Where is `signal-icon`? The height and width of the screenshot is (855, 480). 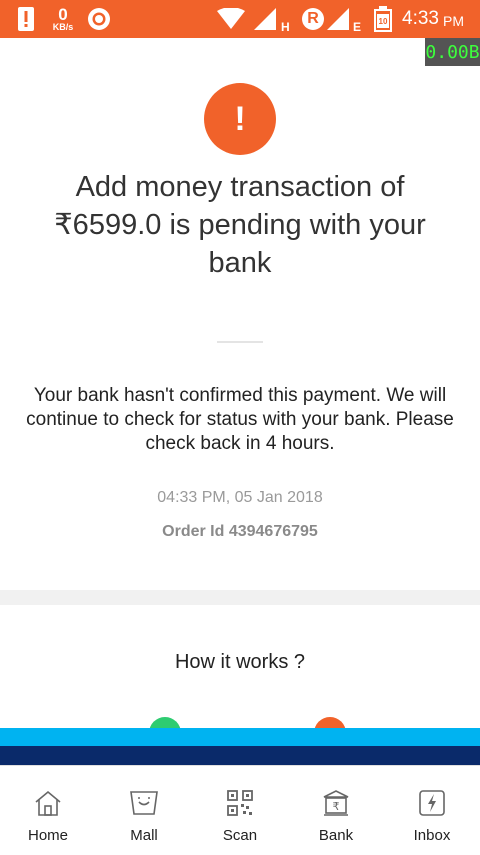 signal-icon is located at coordinates (265, 19).